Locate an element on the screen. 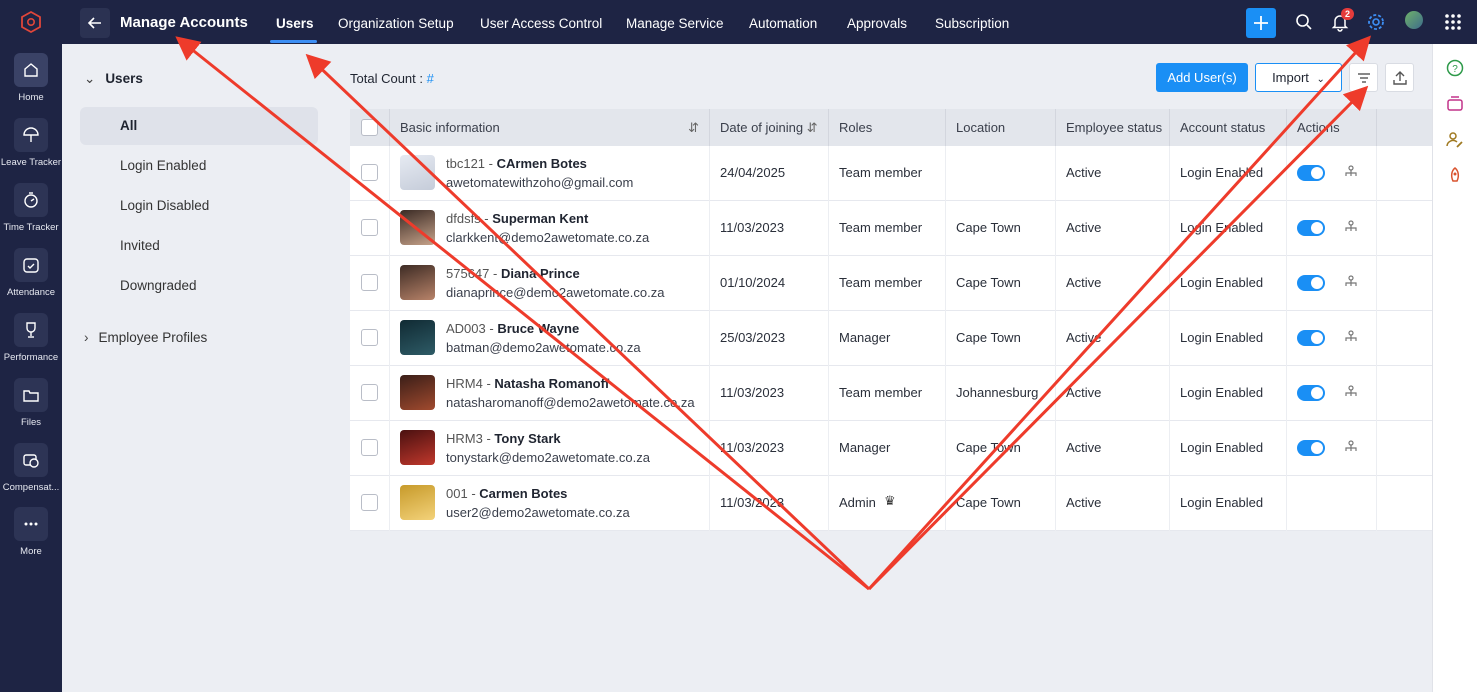  employee-id-name: 001 - Carmen Botes is located at coordinates (507, 493).